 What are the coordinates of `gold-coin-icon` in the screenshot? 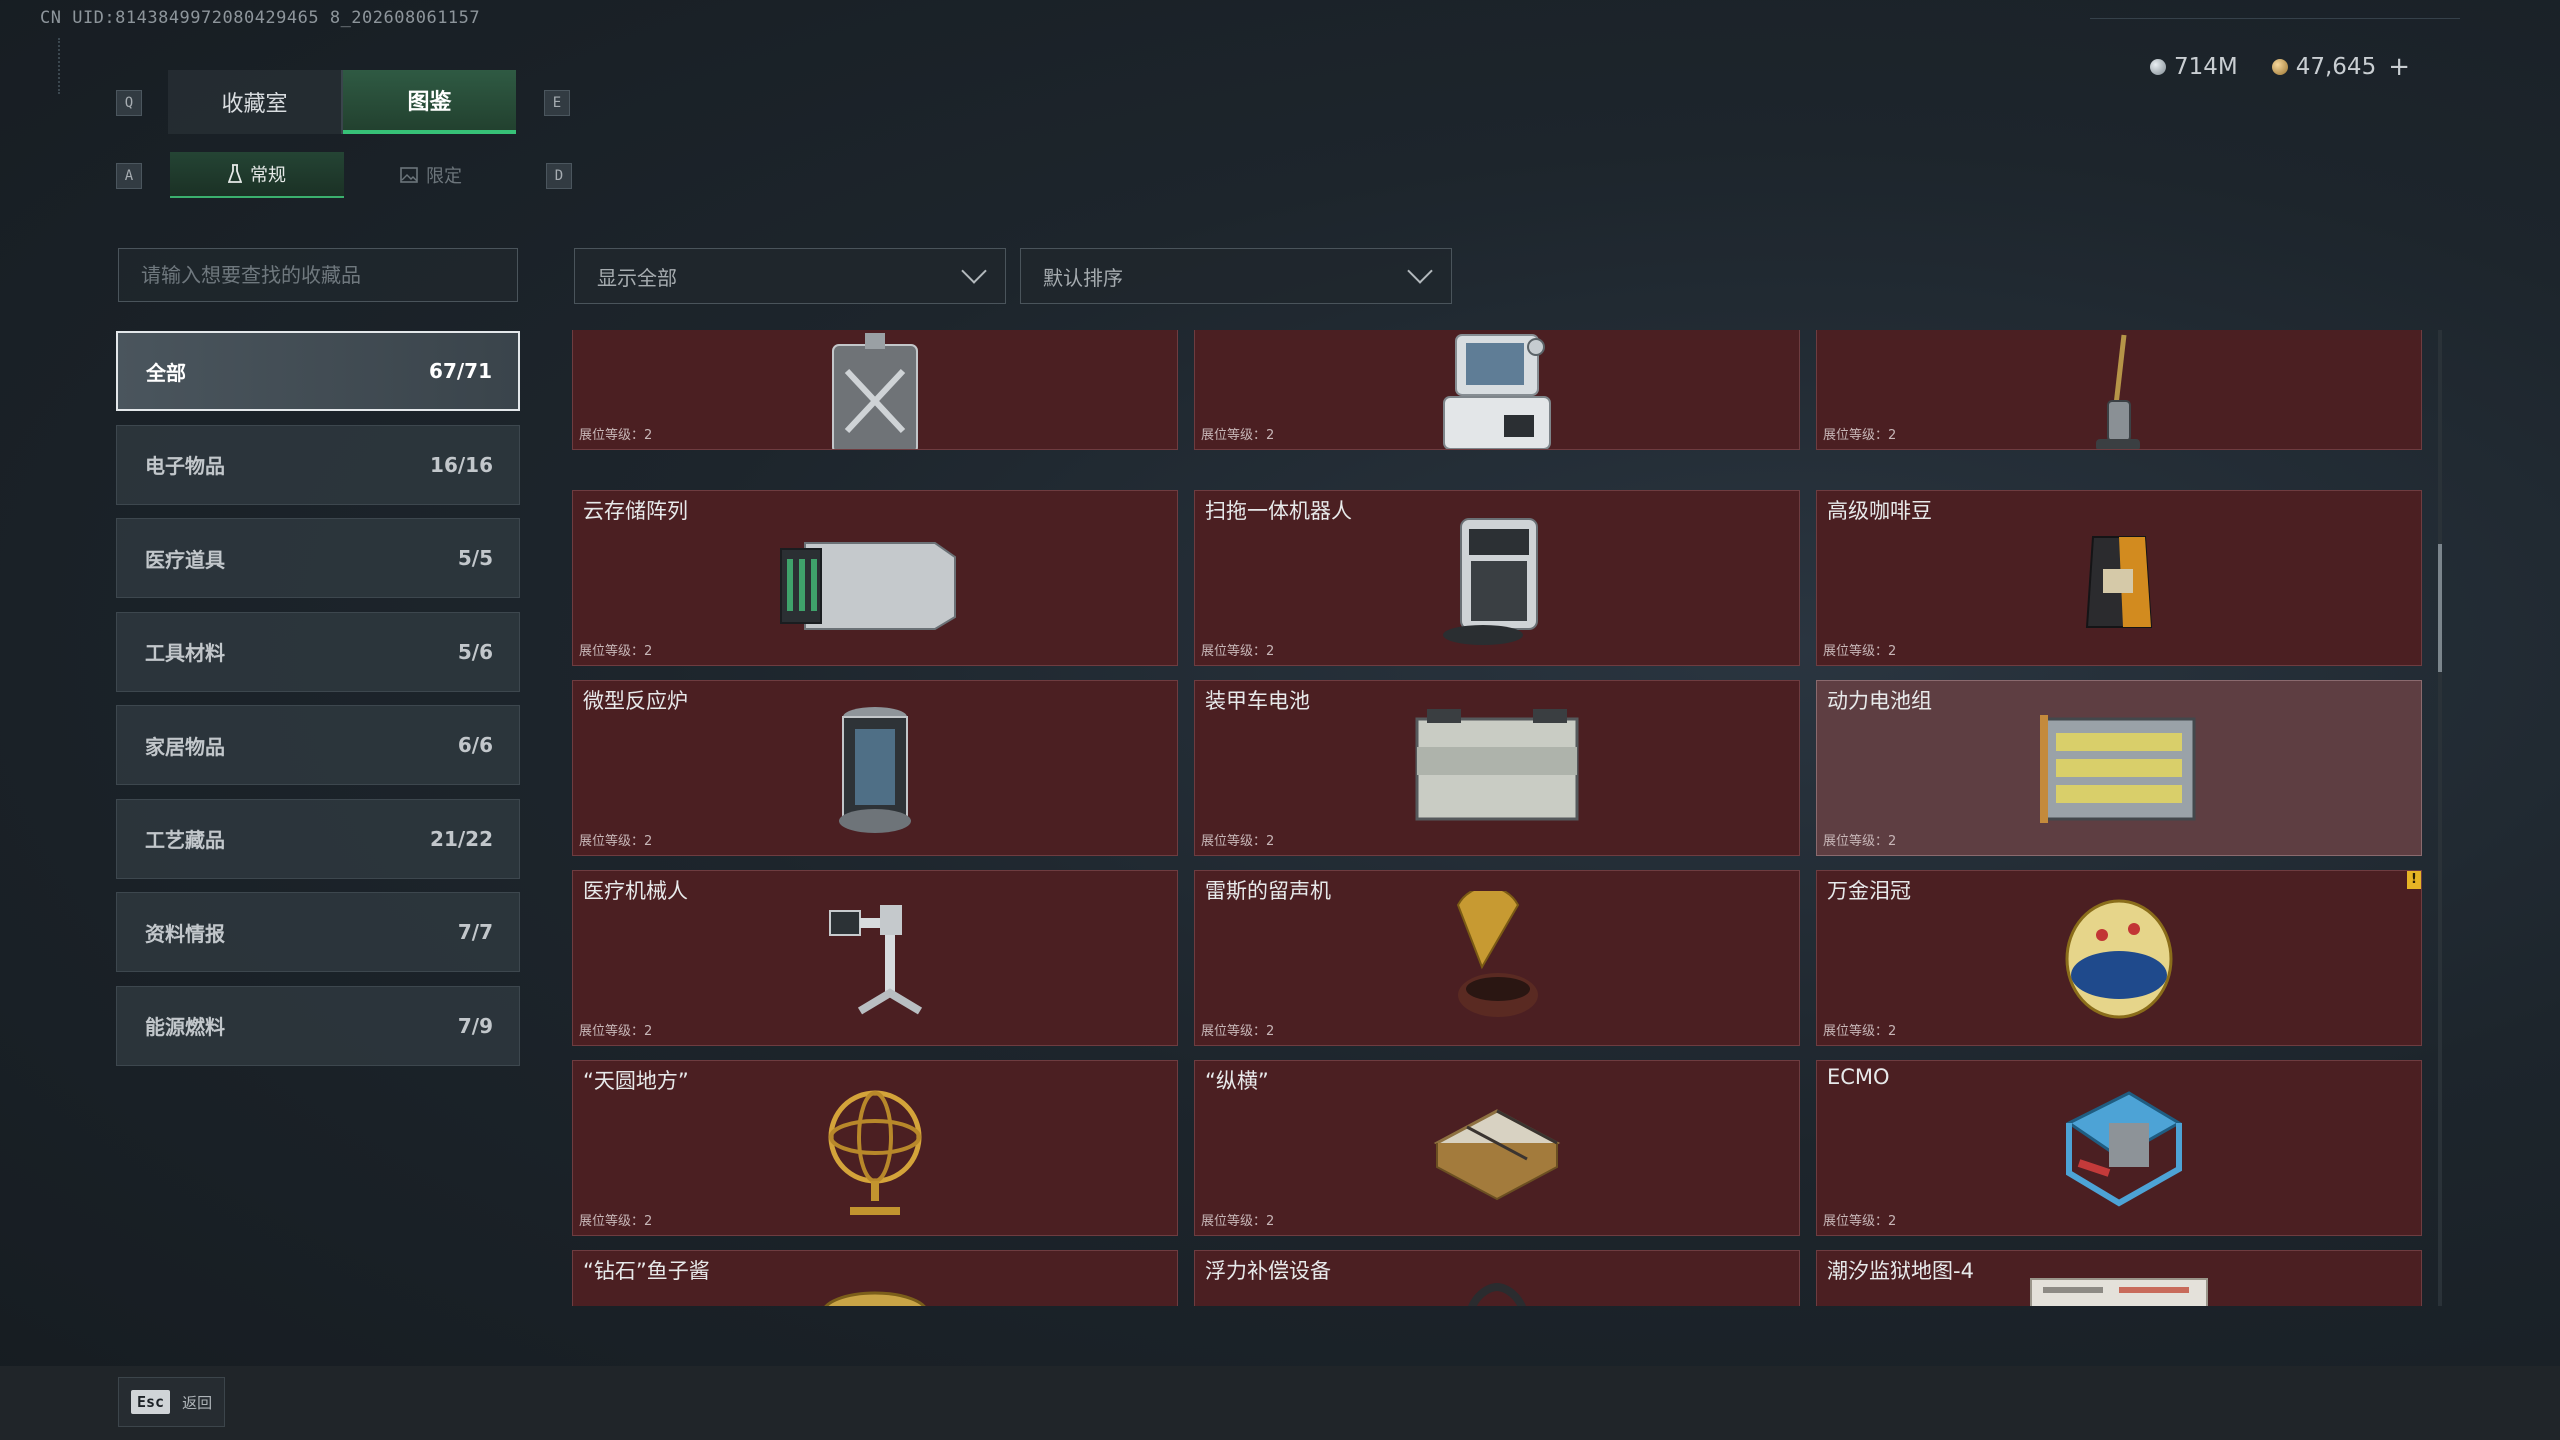 It's located at (2279, 67).